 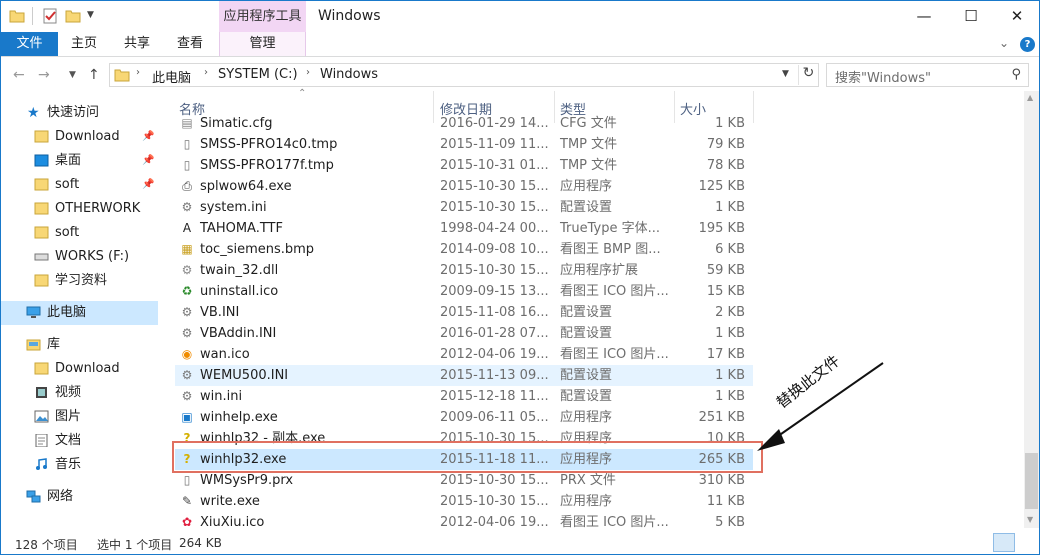 I want to click on new-folder-icon, so click(x=73, y=16).